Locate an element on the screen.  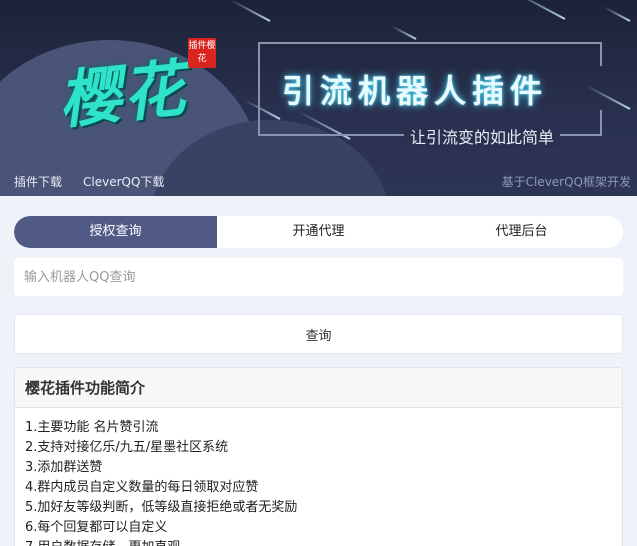
nav-cleverqq-download: CleverQQ下载 is located at coordinates (123, 181).